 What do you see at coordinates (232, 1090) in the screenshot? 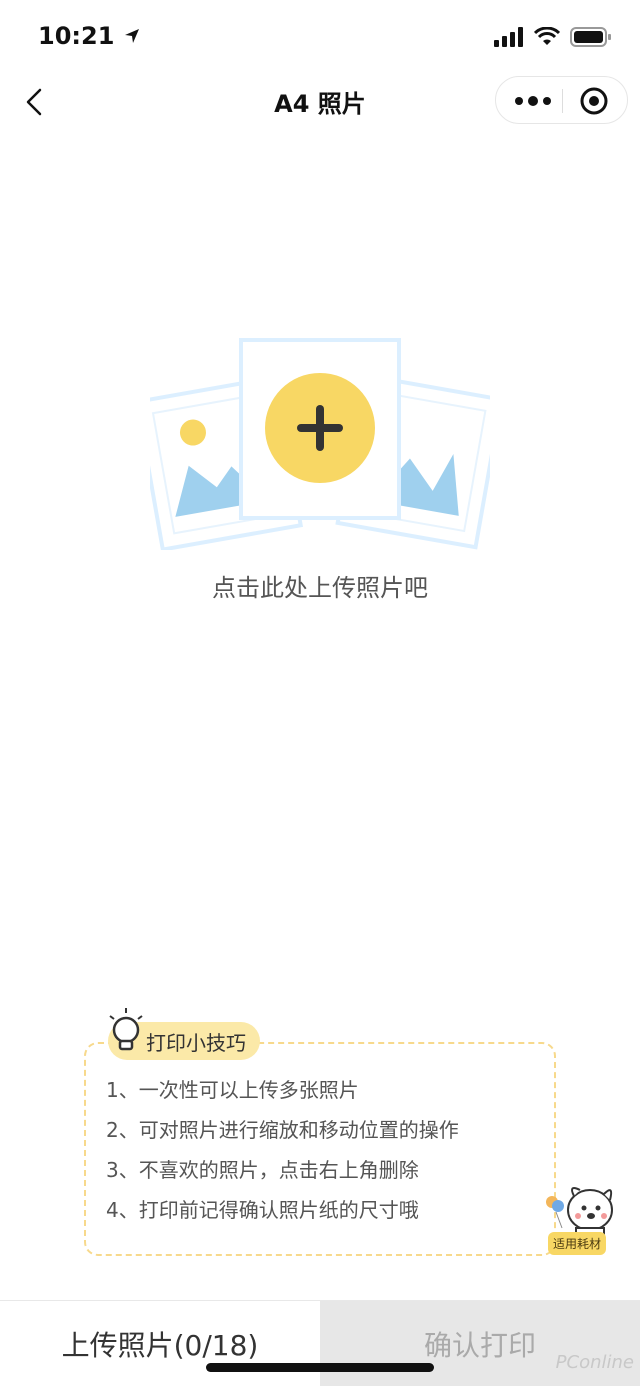
I see `tip-item: 1、一次性可以上传多张照片` at bounding box center [232, 1090].